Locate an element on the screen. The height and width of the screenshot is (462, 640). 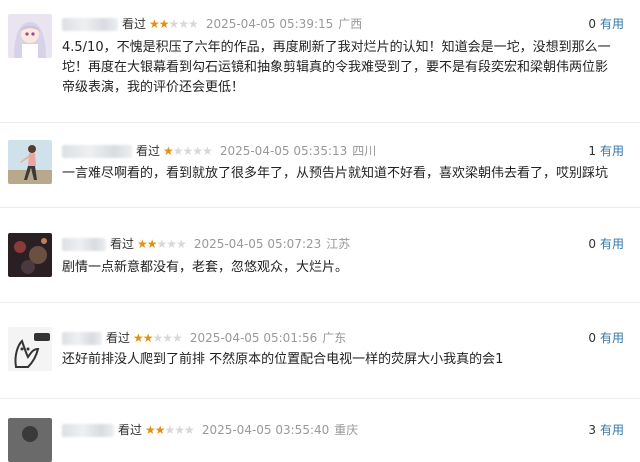
review-location: 广东 is located at coordinates (334, 338).